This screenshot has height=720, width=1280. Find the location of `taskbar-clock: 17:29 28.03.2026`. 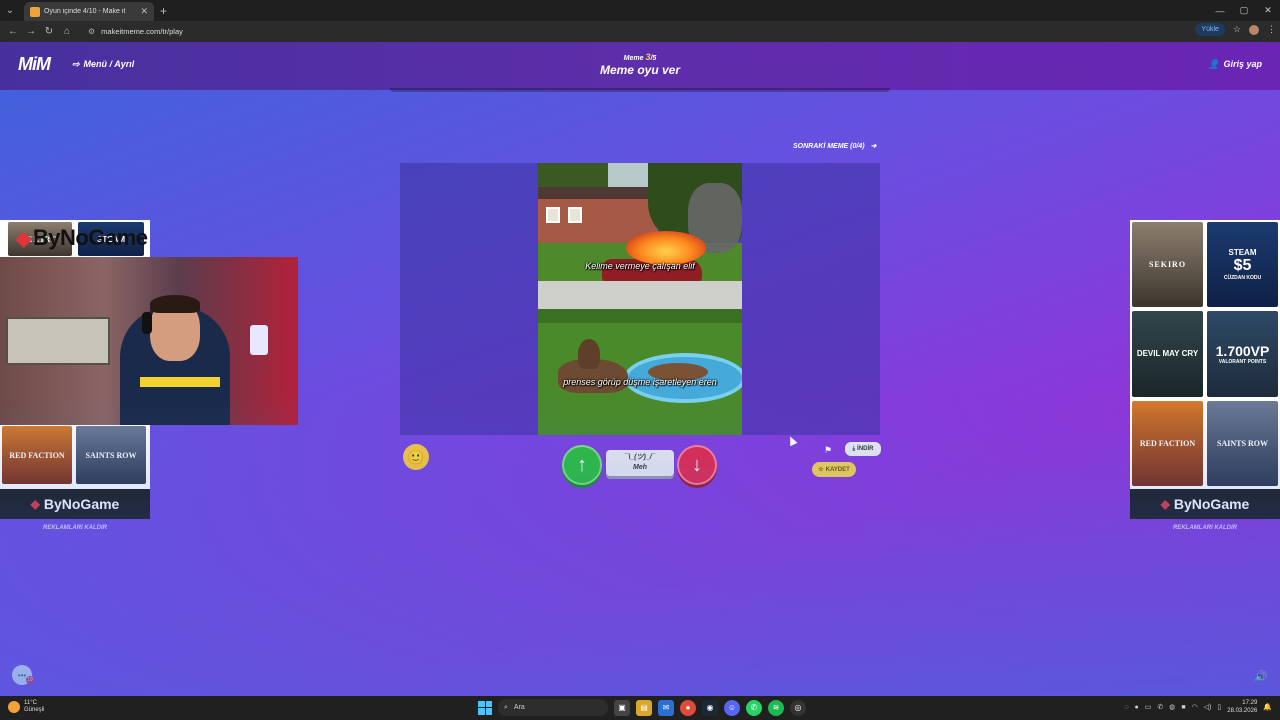

taskbar-clock: 17:29 28.03.2026 is located at coordinates (1242, 707).